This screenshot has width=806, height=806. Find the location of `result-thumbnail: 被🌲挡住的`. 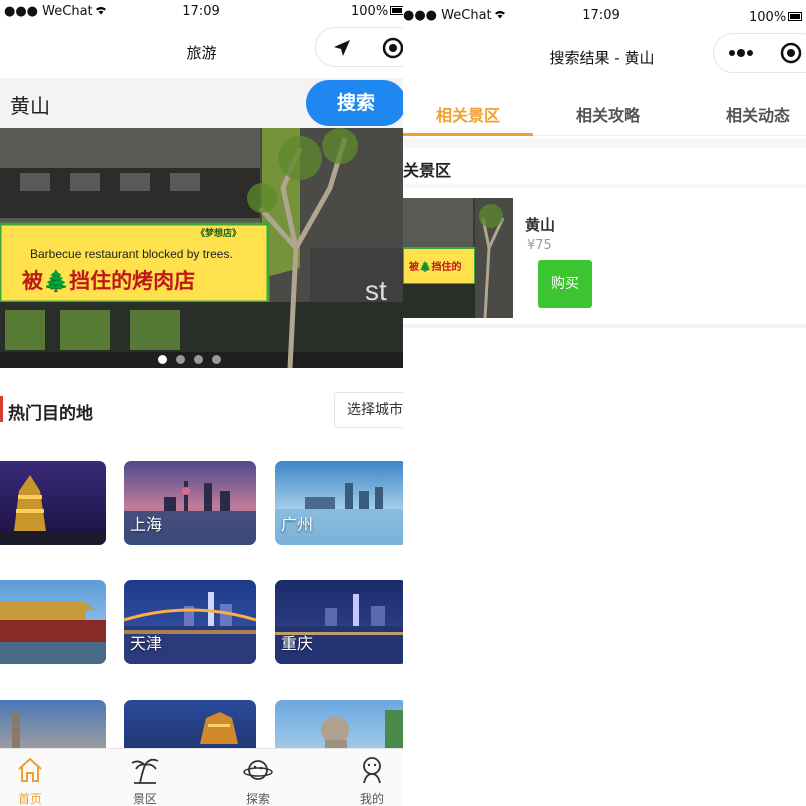

result-thumbnail: 被🌲挡住的 is located at coordinates (458, 258).